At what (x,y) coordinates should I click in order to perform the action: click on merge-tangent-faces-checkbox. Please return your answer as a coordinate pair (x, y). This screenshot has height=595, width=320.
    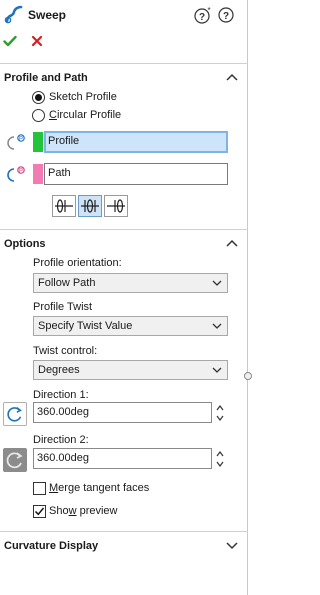
    Looking at the image, I should click on (39, 488).